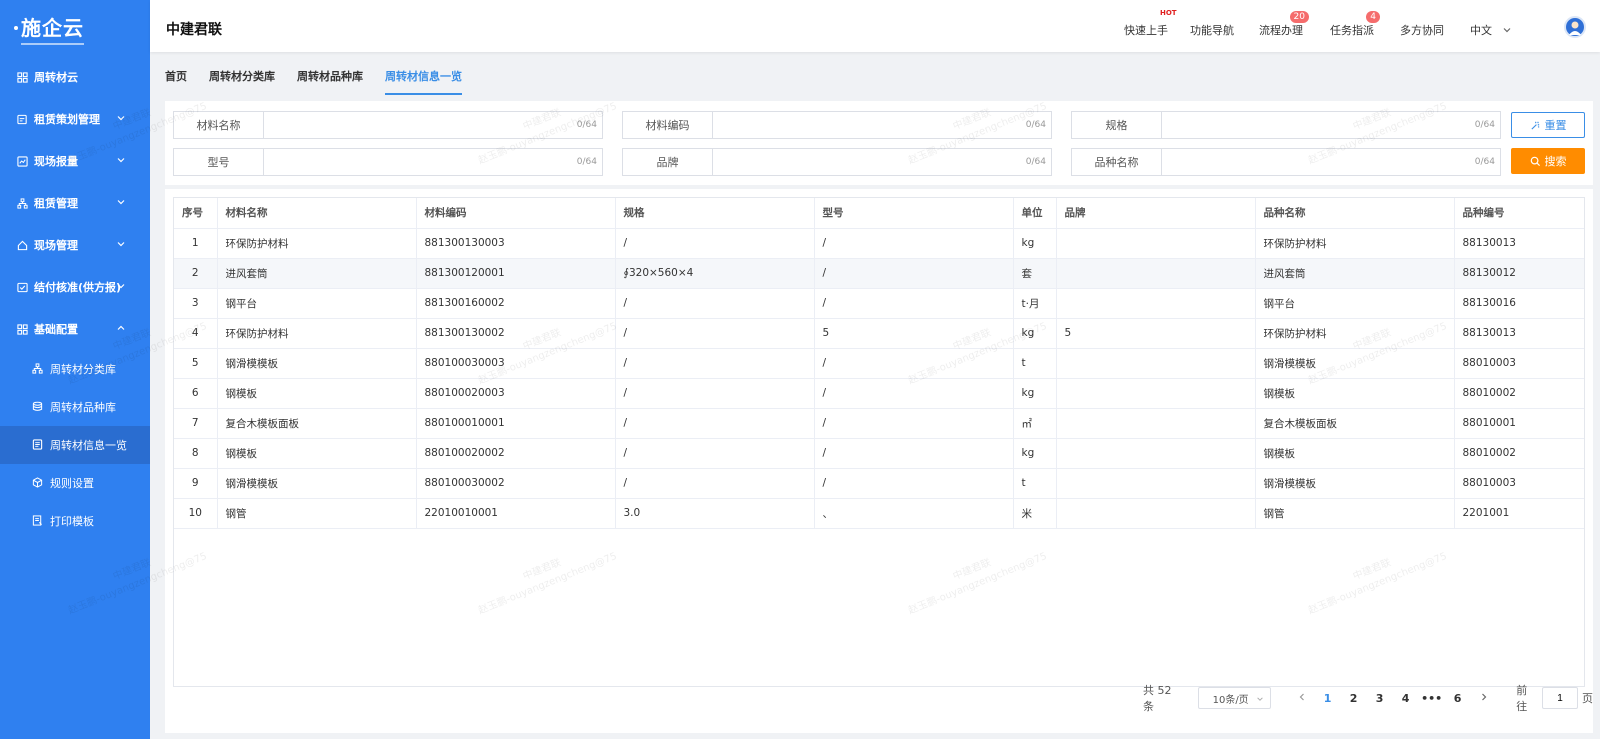 This screenshot has width=1600, height=739. I want to click on grid-icon, so click(22, 77).